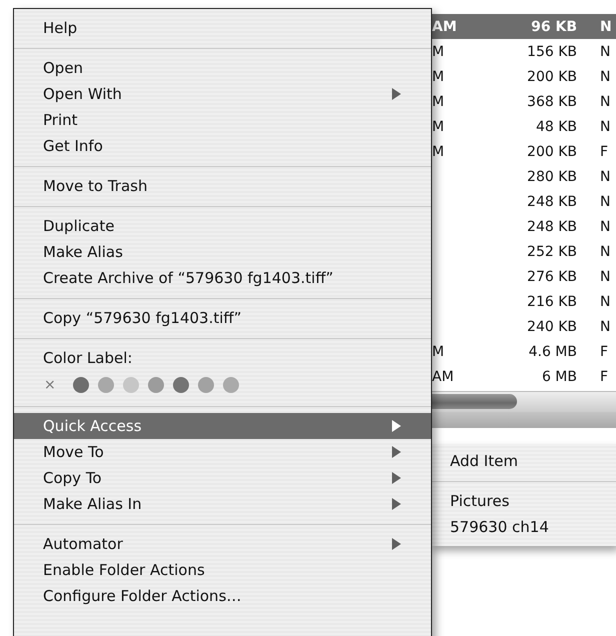 This screenshot has height=636, width=616. I want to click on table-cell: 252 KB, so click(552, 252).